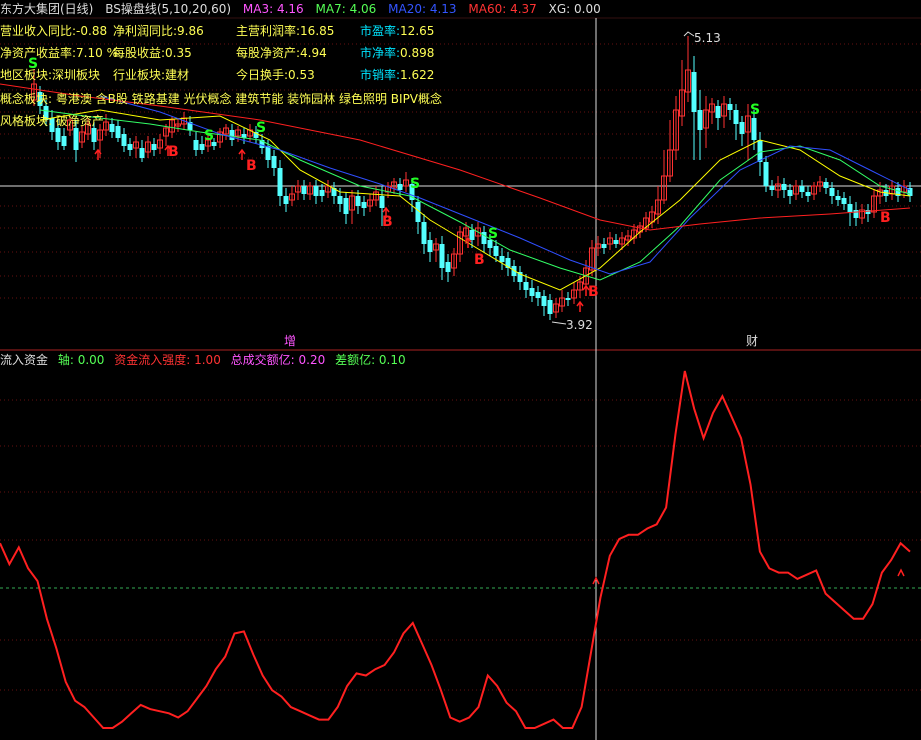 This screenshot has width=921, height=740. I want to click on fundamental-label: 市净率:, so click(380, 53).